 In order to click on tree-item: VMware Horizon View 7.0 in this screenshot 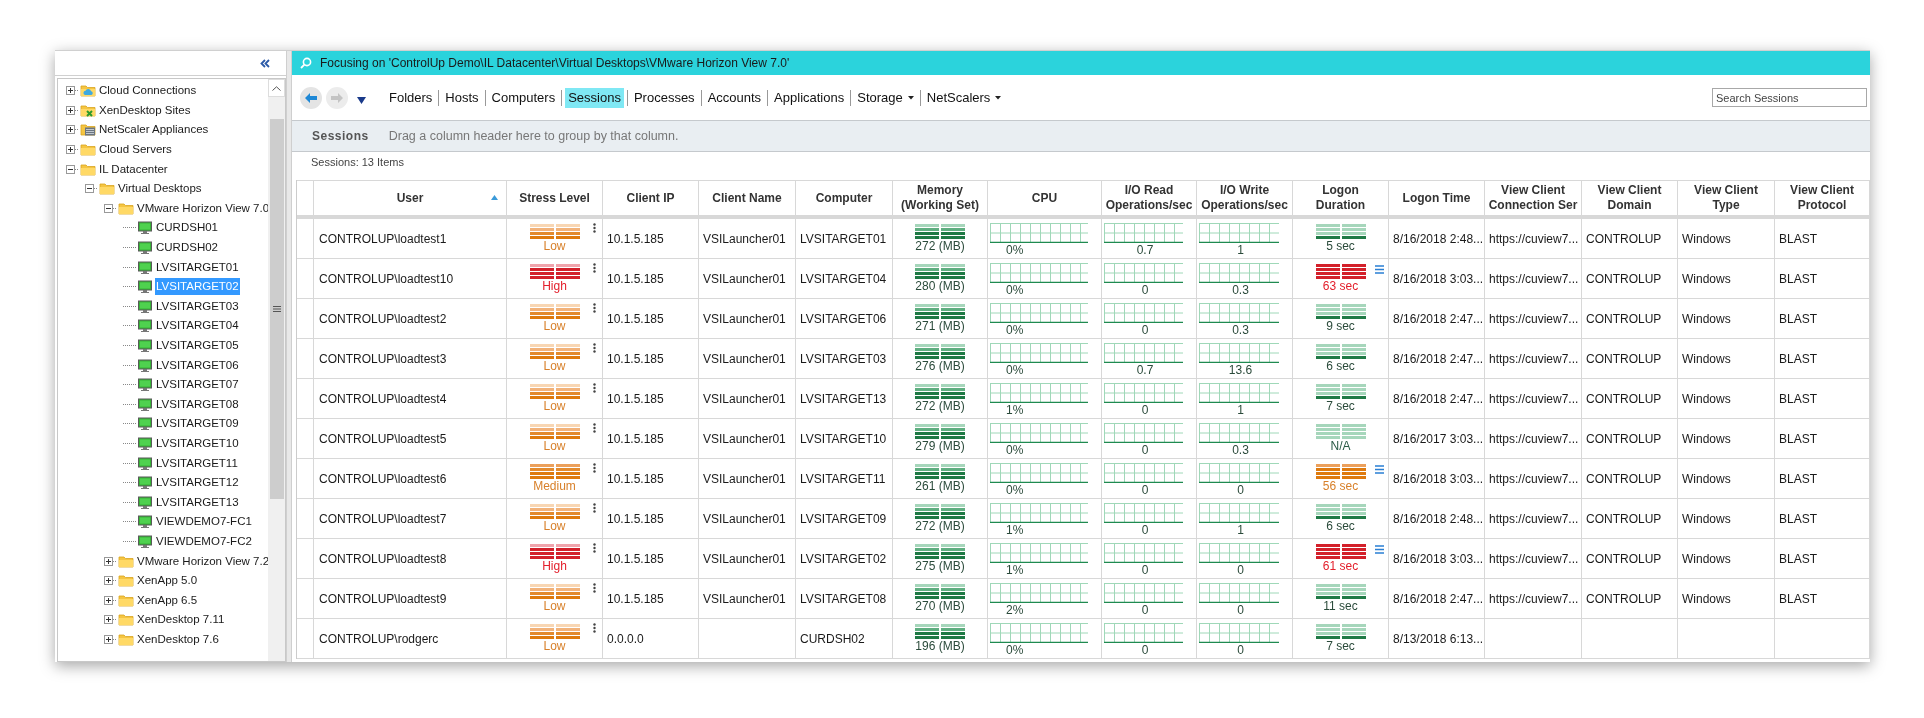, I will do `click(202, 208)`.